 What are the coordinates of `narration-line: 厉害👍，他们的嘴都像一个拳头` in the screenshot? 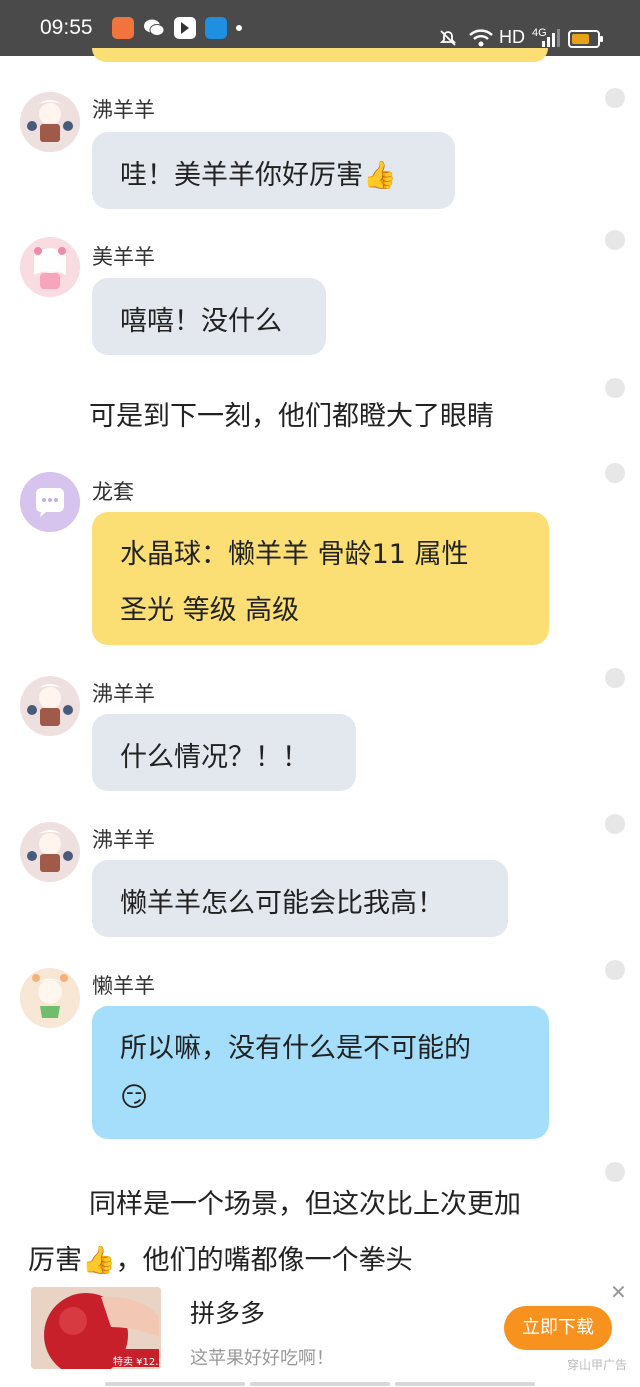 It's located at (220, 1260).